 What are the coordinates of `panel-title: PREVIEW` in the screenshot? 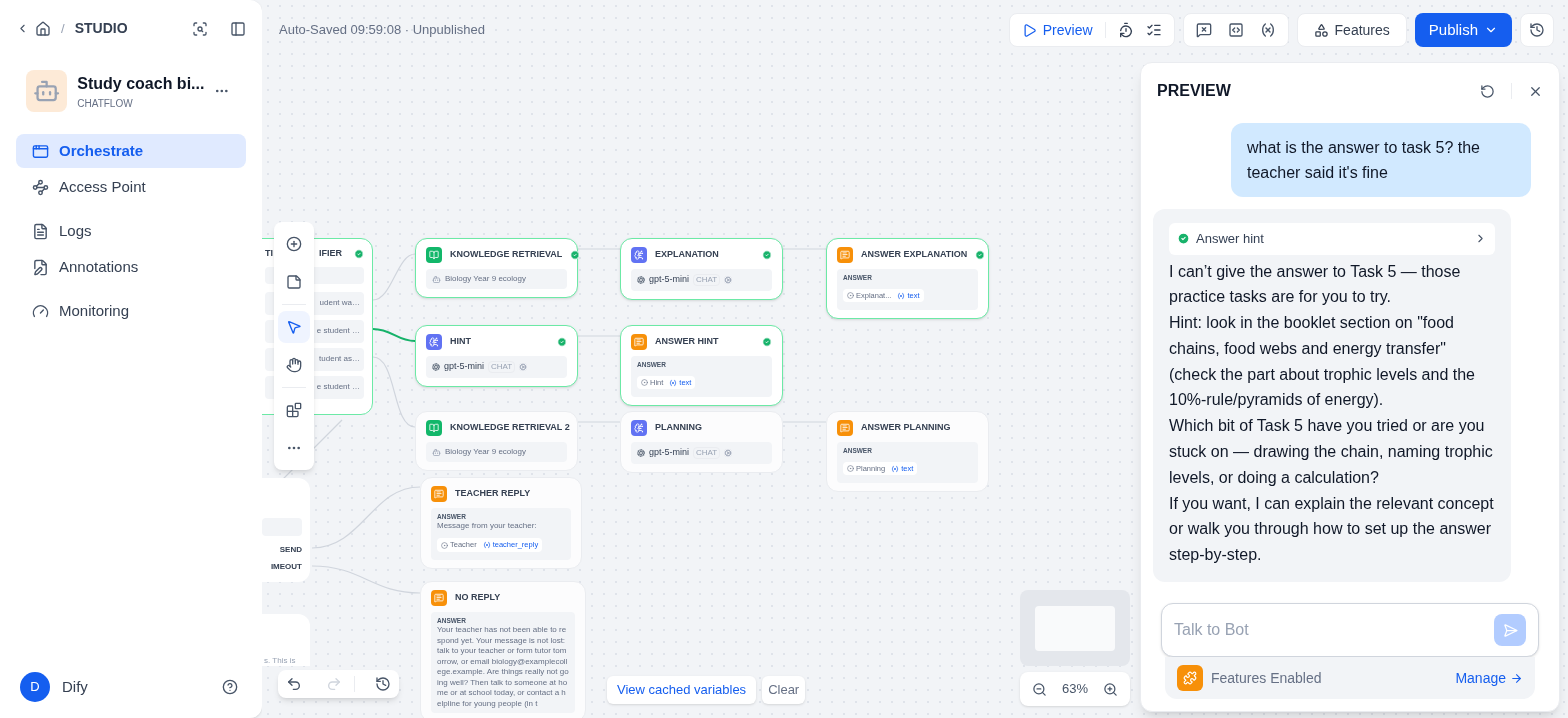 It's located at (1194, 91).